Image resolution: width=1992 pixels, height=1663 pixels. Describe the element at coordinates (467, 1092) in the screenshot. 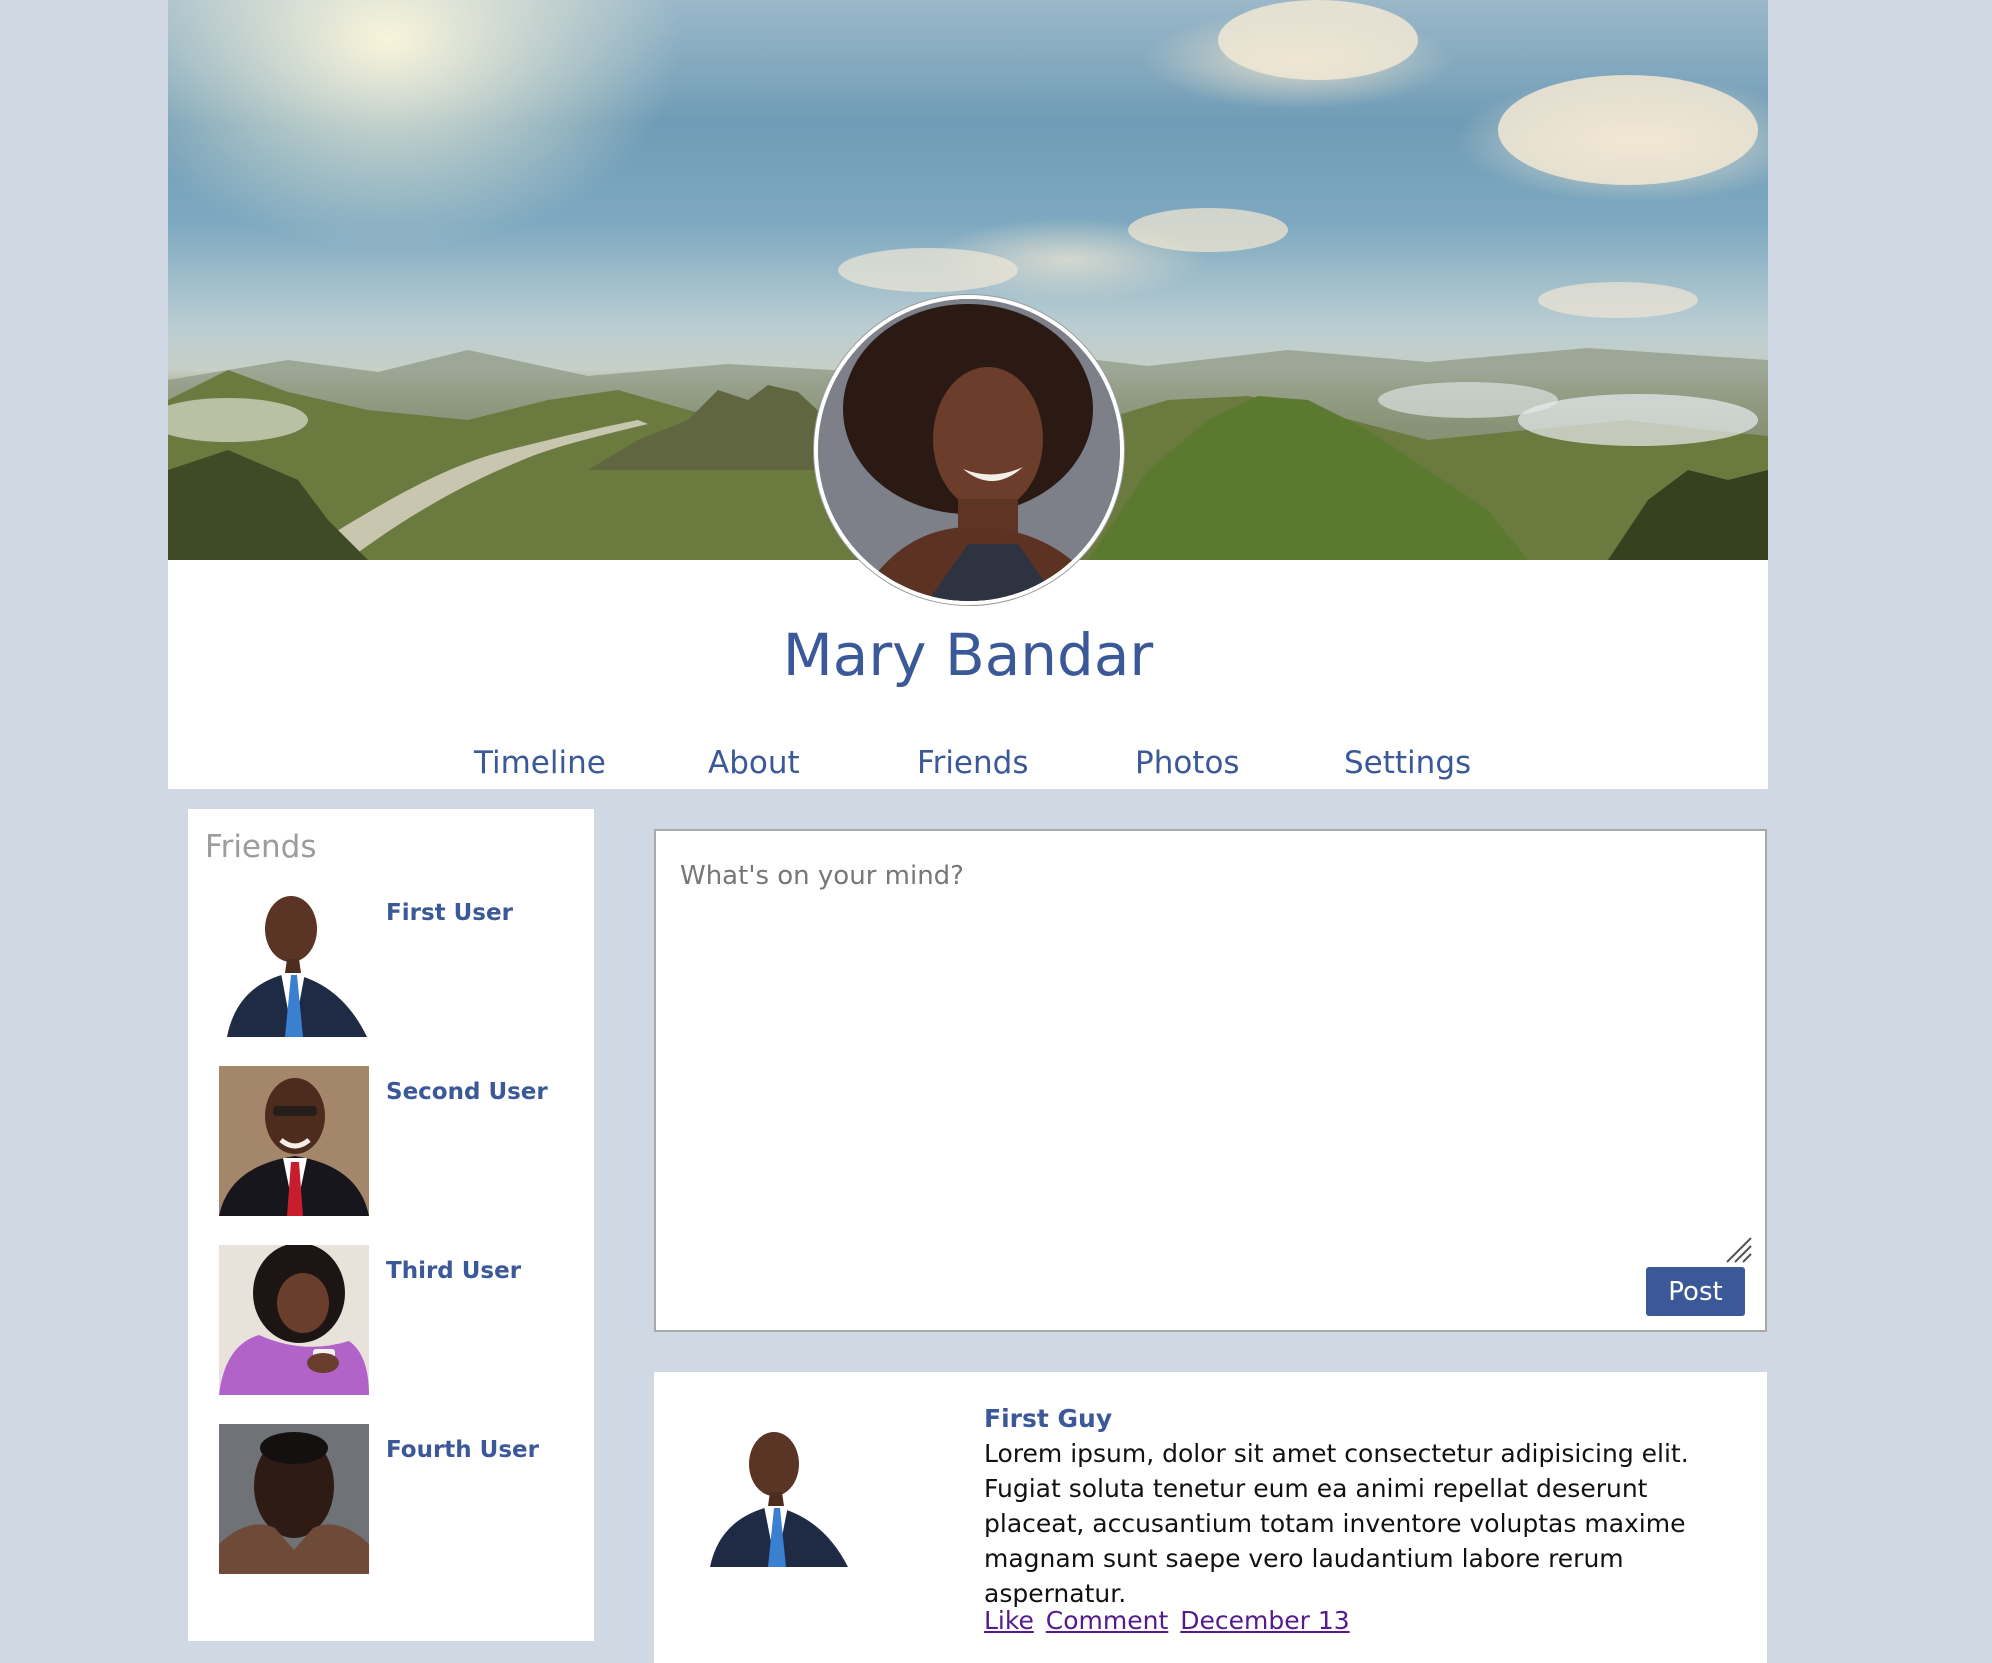

I see `friend-name: Second User` at that location.